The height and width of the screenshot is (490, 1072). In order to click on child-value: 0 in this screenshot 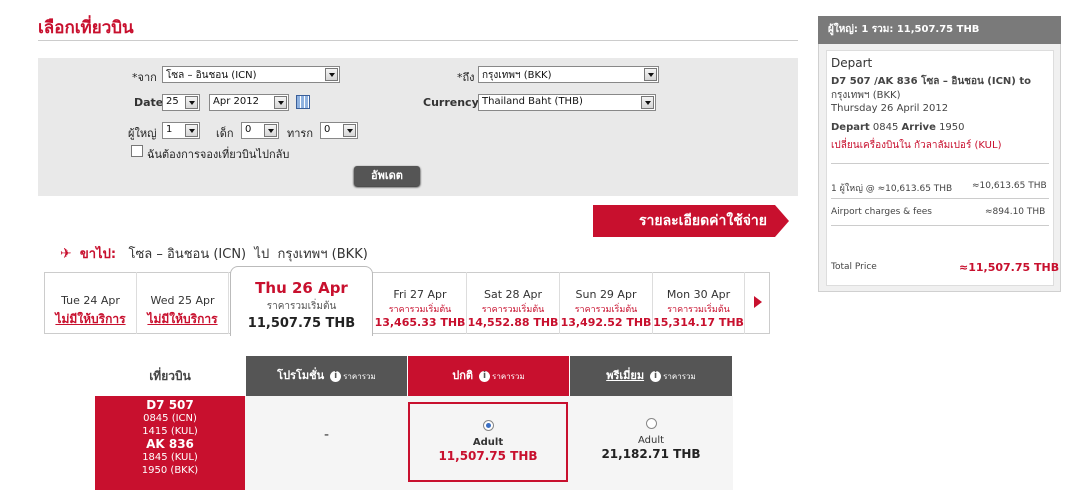, I will do `click(248, 129)`.